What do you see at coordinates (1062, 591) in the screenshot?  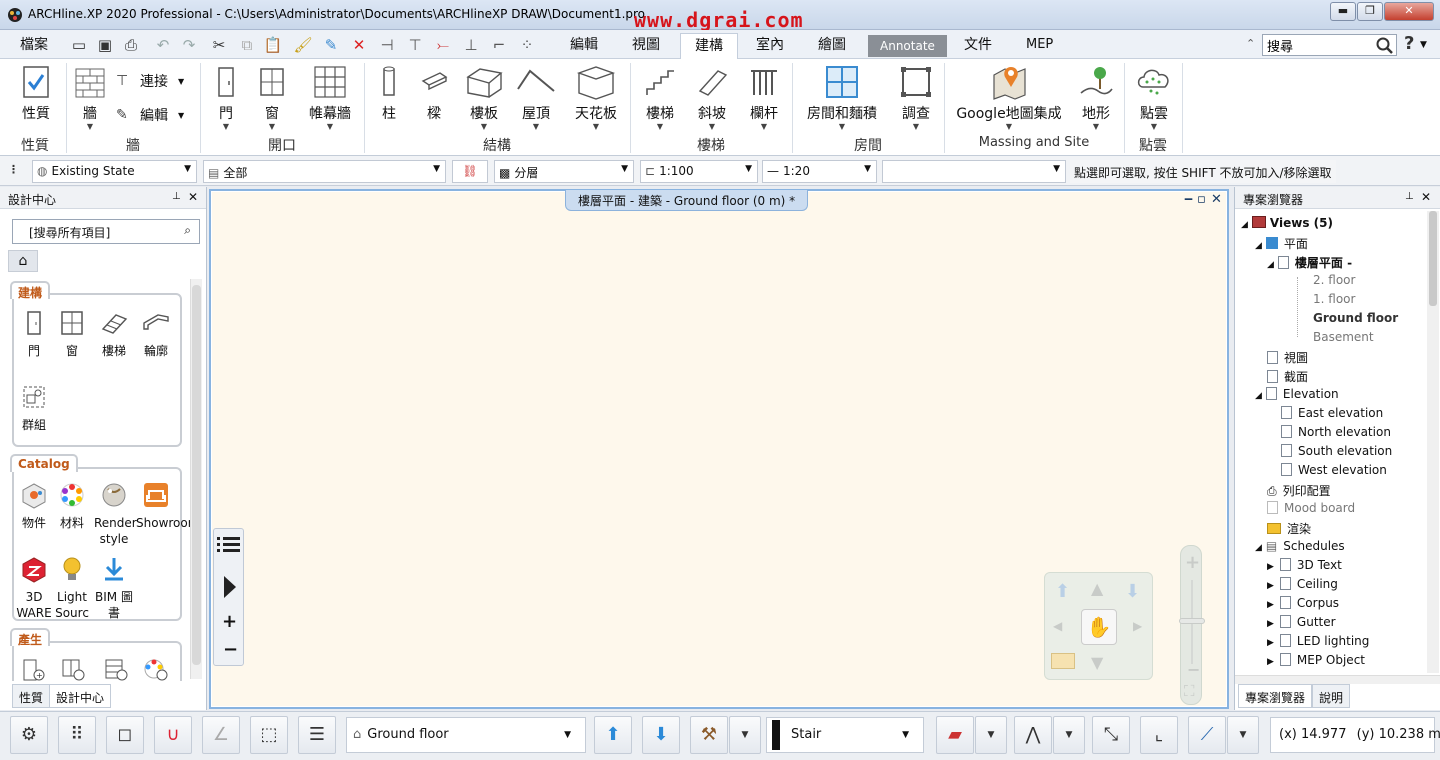 I see `nav-up-left-icon: ⬆` at bounding box center [1062, 591].